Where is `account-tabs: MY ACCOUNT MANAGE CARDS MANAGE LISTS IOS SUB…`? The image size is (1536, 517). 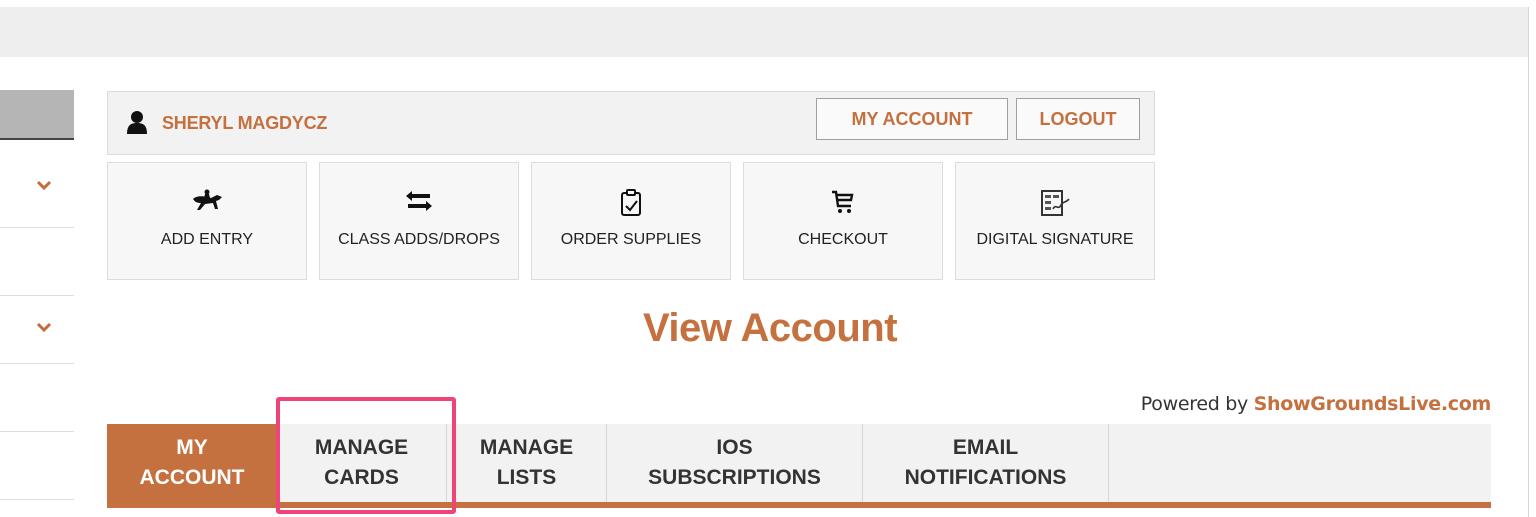
account-tabs: MY ACCOUNT MANAGE CARDS MANAGE LISTS IOS SUB… is located at coordinates (799, 466).